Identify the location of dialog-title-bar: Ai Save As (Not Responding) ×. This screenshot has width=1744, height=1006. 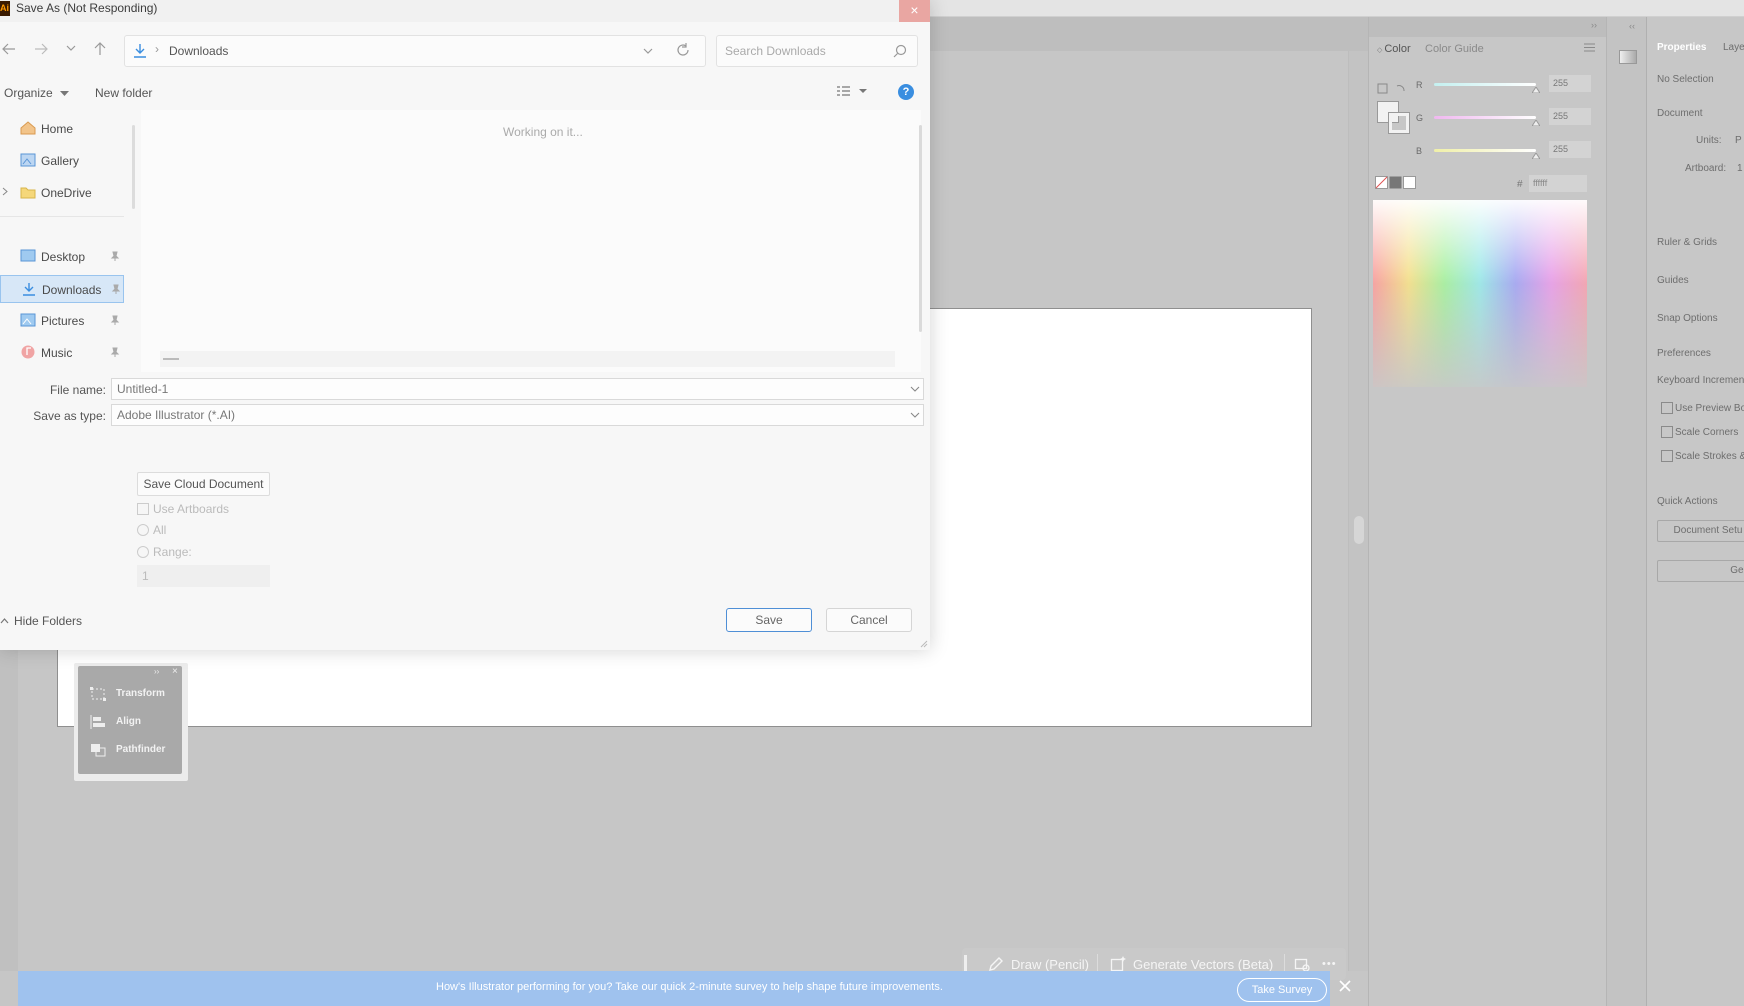
(465, 11).